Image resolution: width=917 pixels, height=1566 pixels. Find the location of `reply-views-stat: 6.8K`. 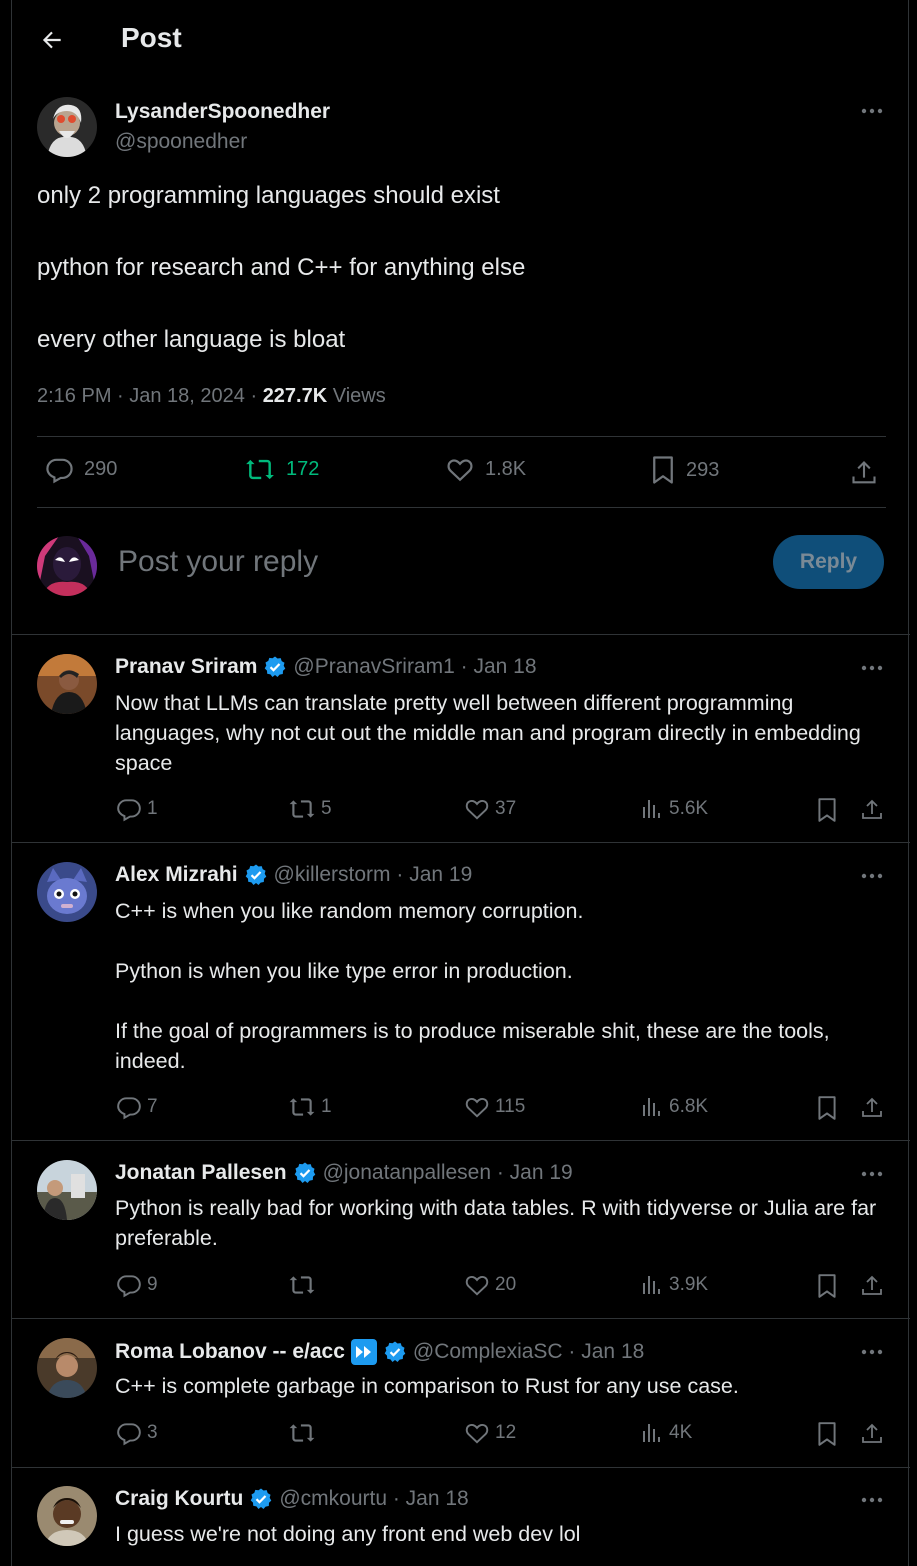

reply-views-stat: 6.8K is located at coordinates (674, 1107).